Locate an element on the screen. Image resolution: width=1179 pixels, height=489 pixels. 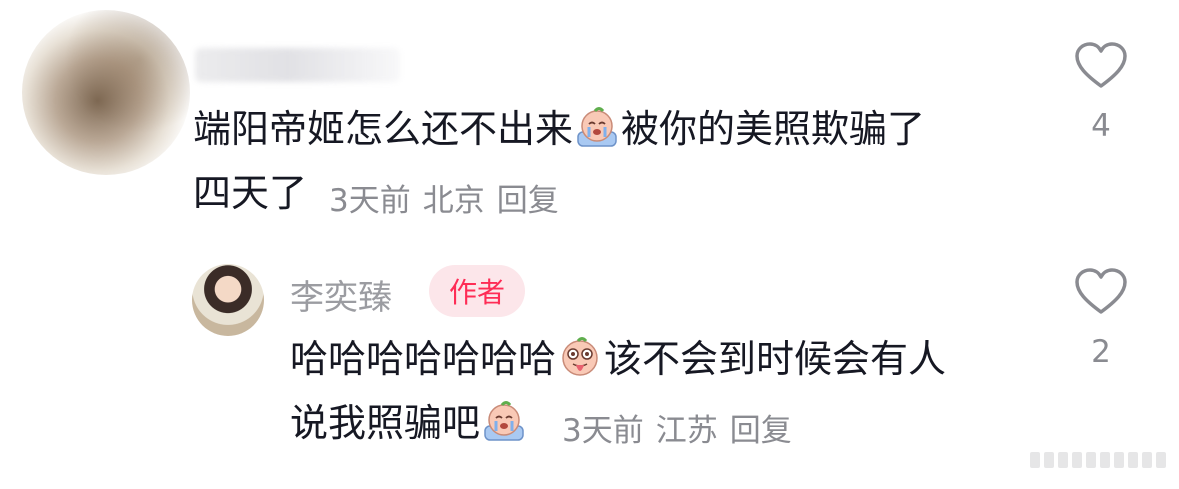
watermark is located at coordinates (1098, 460).